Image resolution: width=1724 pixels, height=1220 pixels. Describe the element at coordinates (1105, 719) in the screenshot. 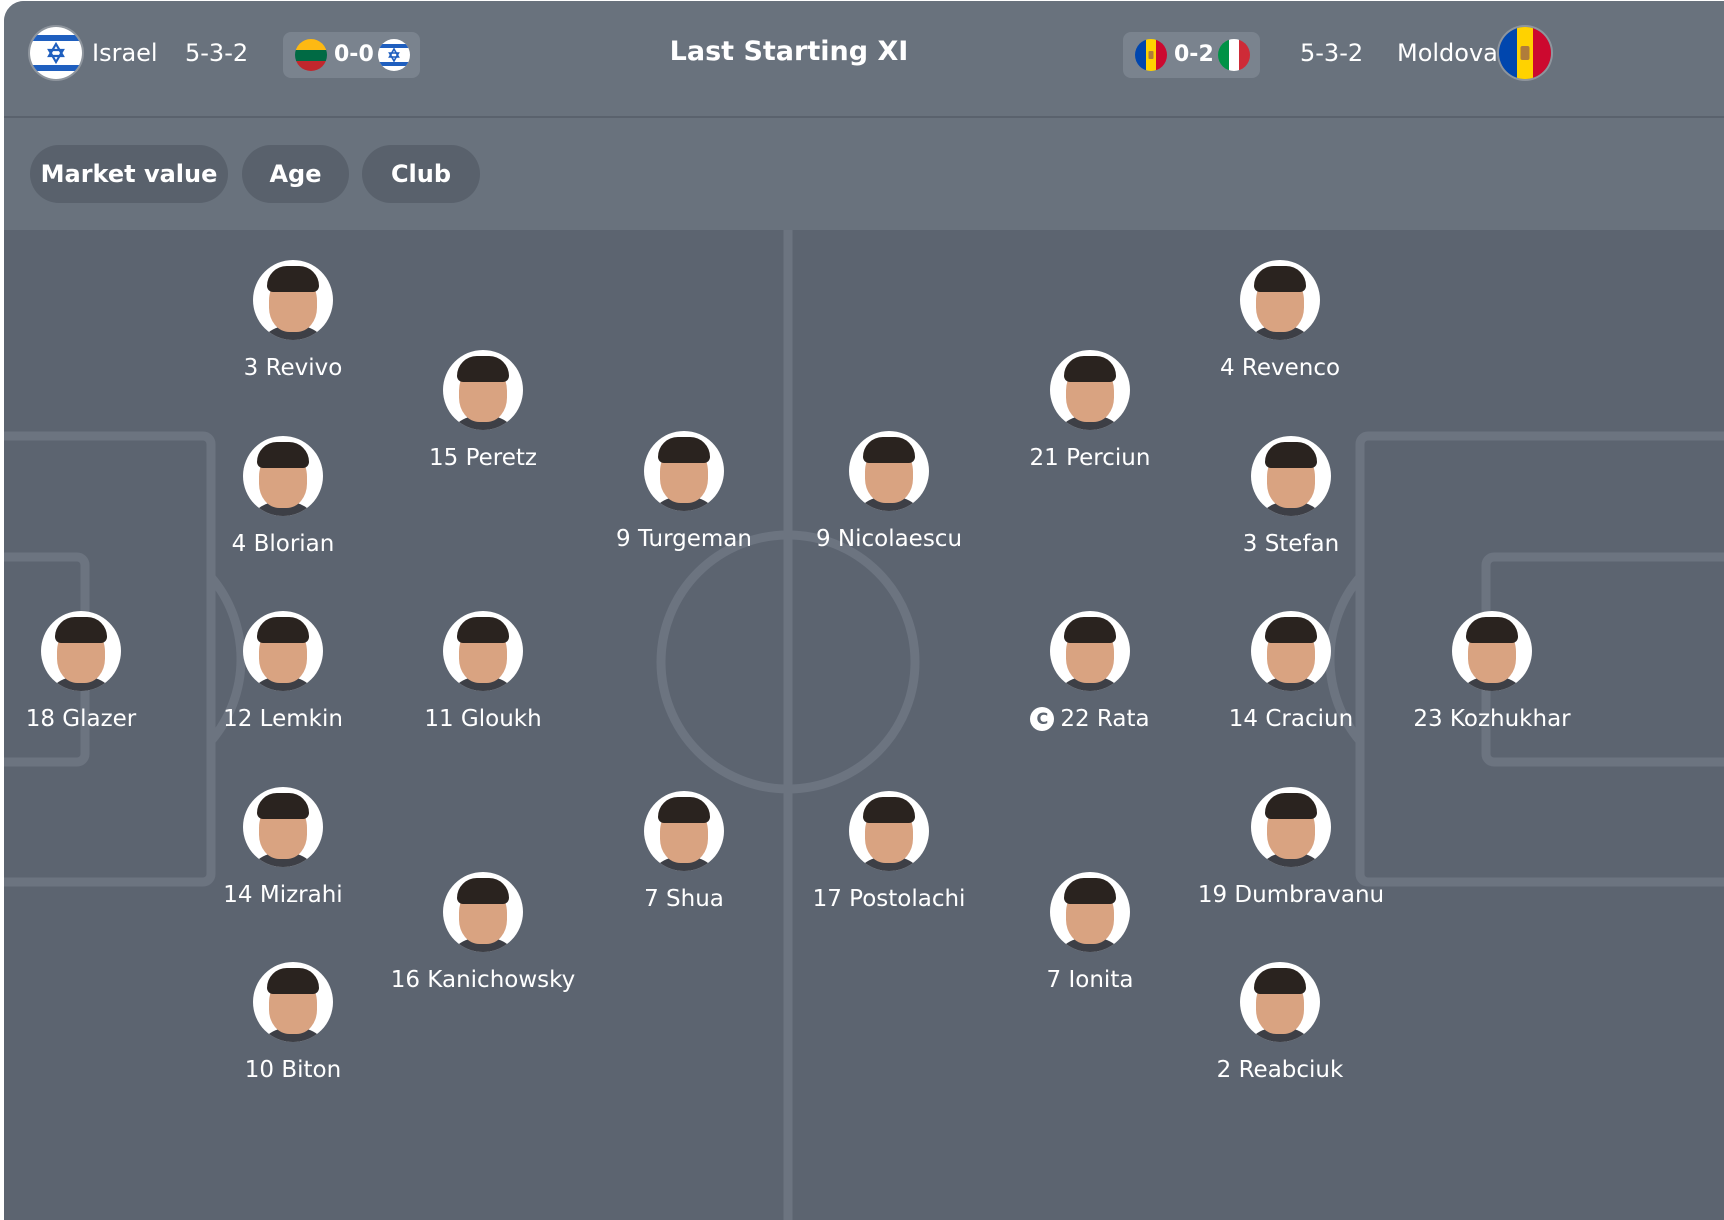

I see `player-name: 22 Rata` at that location.